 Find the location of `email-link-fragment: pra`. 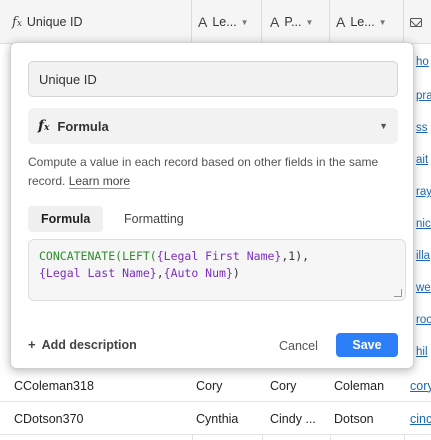

email-link-fragment: pra is located at coordinates (423, 98).